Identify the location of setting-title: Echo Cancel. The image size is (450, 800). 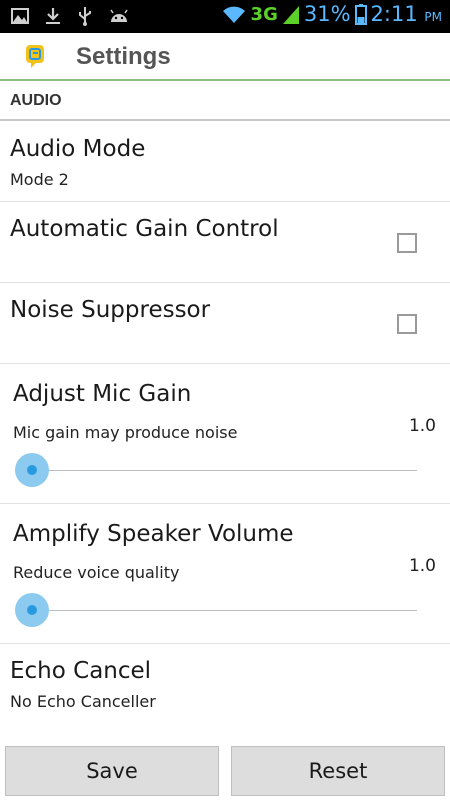
(81, 671).